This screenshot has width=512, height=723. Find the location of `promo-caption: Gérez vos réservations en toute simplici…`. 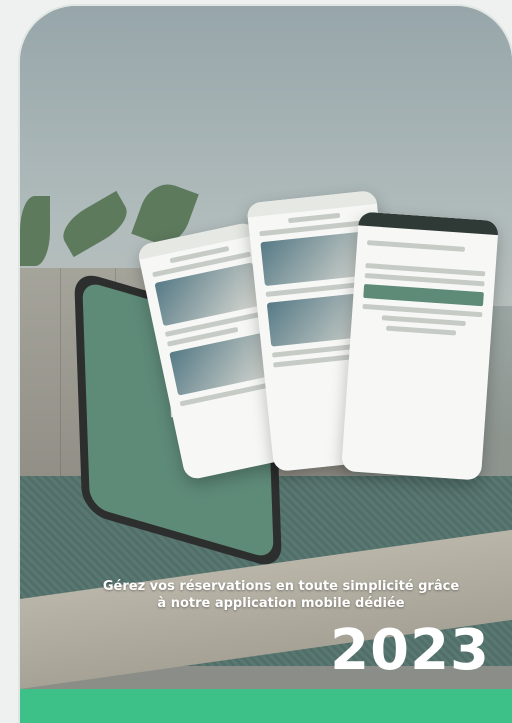

promo-caption: Gérez vos réservations en toute simplici… is located at coordinates (281, 595).